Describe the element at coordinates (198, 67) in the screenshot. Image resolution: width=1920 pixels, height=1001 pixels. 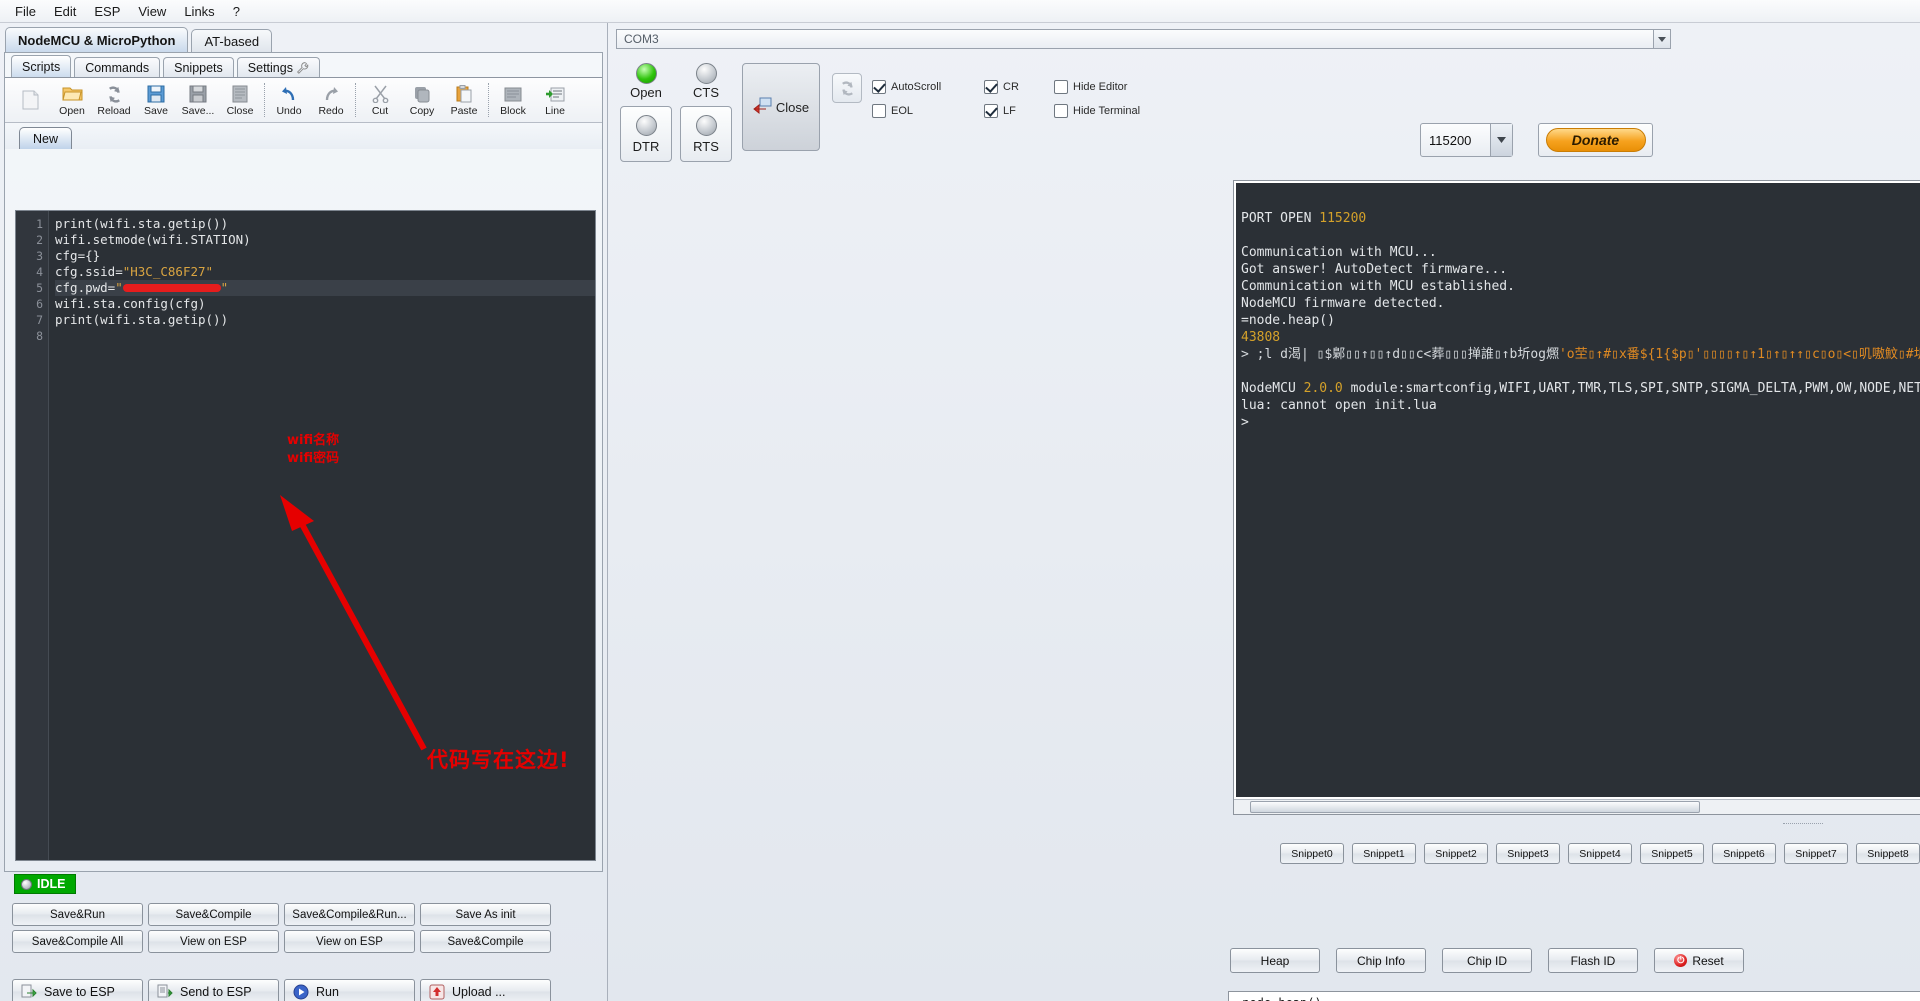
I see `tab-snippets: Snippets` at that location.